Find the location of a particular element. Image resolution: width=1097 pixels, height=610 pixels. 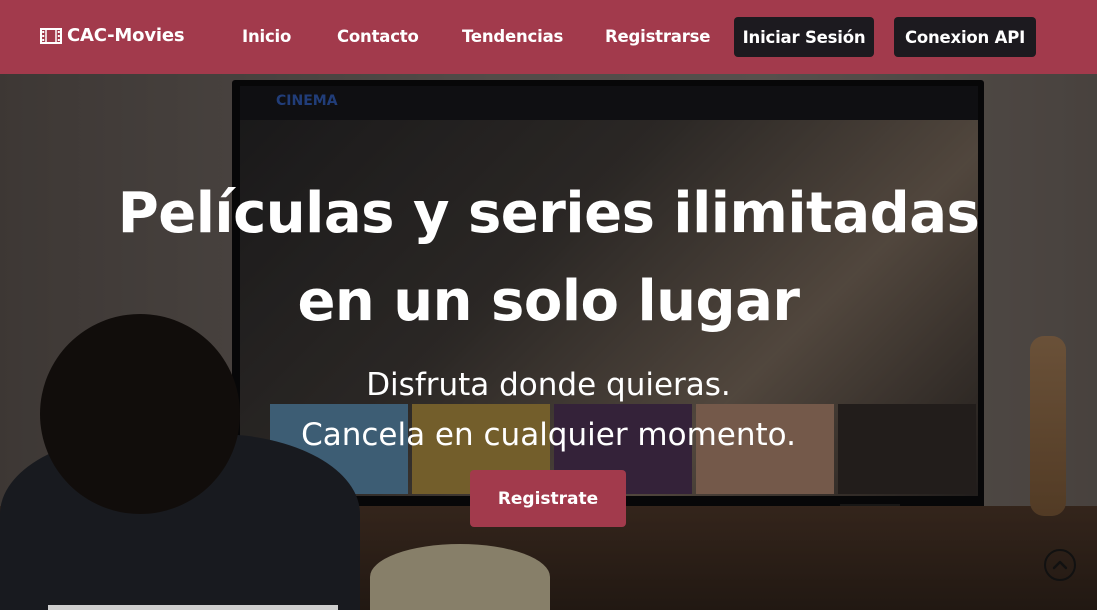

brand-logo: CAC-Movies is located at coordinates (112, 35).